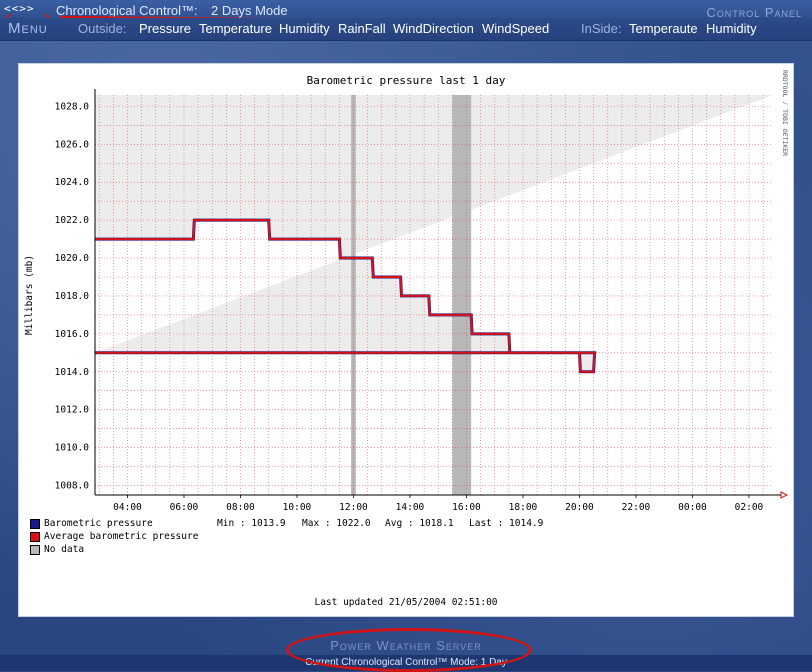 The width and height of the screenshot is (812, 672). What do you see at coordinates (636, 507) in the screenshot?
I see `x-tick-label: 22:00` at bounding box center [636, 507].